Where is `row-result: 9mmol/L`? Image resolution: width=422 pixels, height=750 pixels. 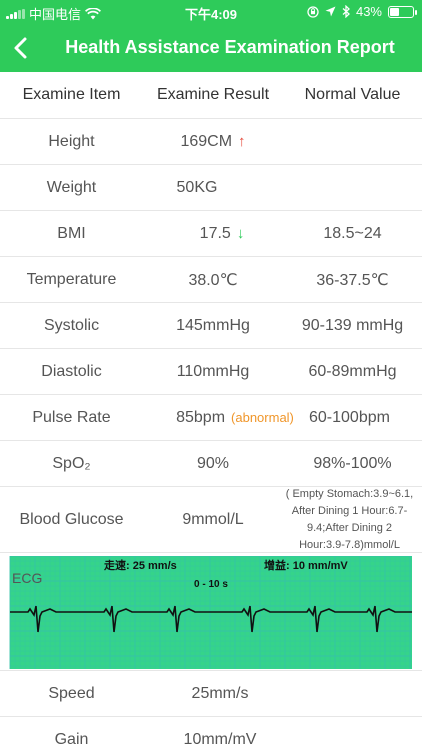 row-result: 9mmol/L is located at coordinates (213, 519).